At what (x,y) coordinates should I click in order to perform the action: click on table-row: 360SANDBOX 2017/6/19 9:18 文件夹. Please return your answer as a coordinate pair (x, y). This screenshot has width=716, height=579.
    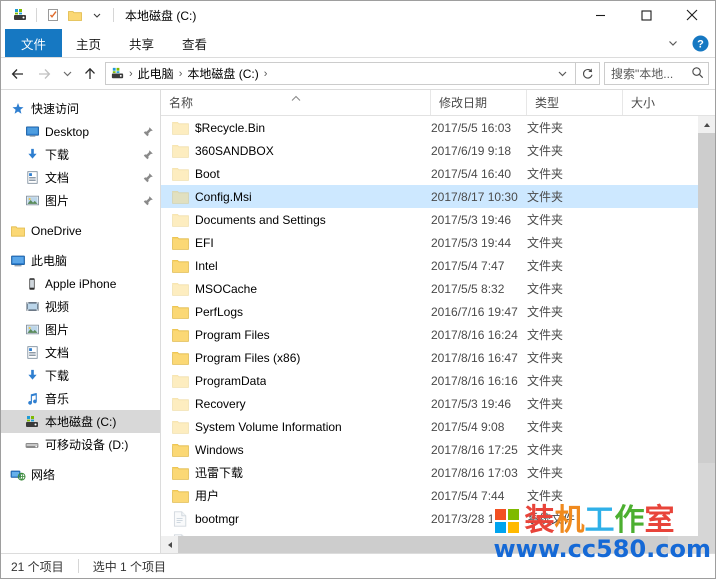
    Looking at the image, I should click on (438, 150).